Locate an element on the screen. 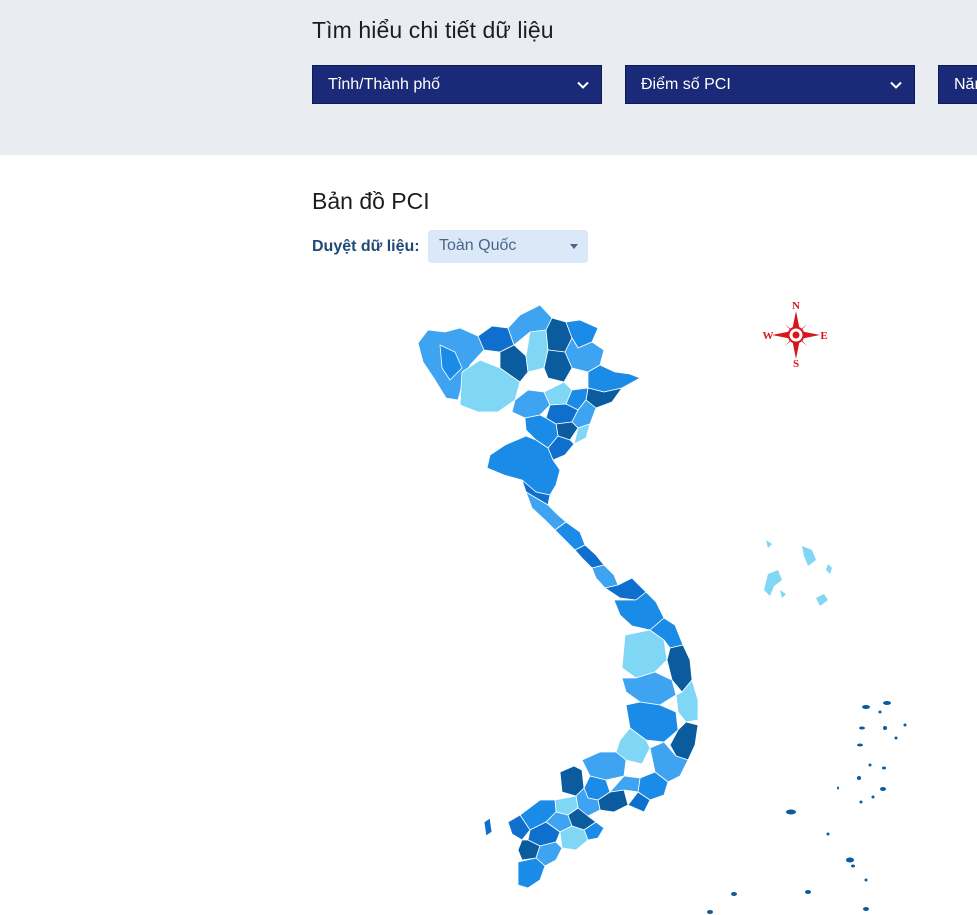  spratly-islands is located at coordinates (807, 807).